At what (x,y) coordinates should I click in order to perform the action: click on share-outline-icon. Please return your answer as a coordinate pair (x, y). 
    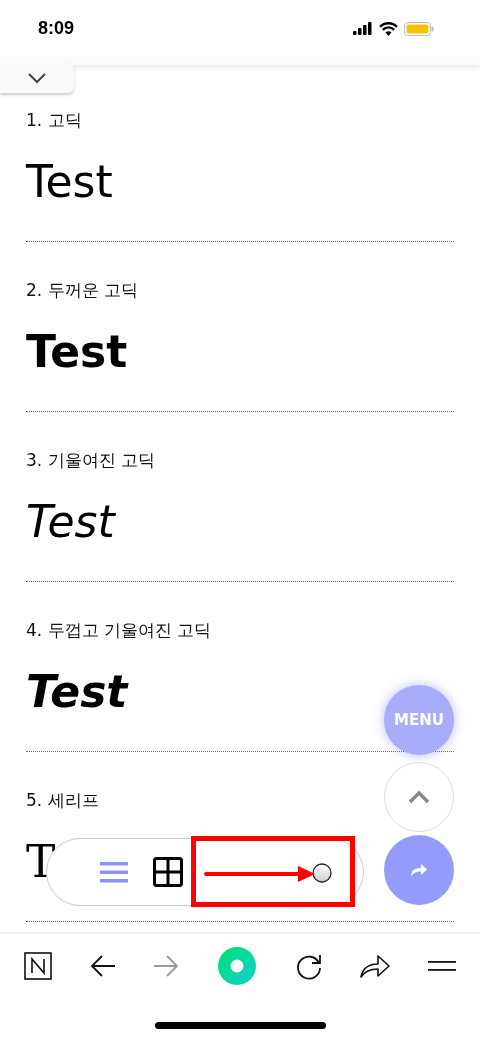
    Looking at the image, I should click on (375, 966).